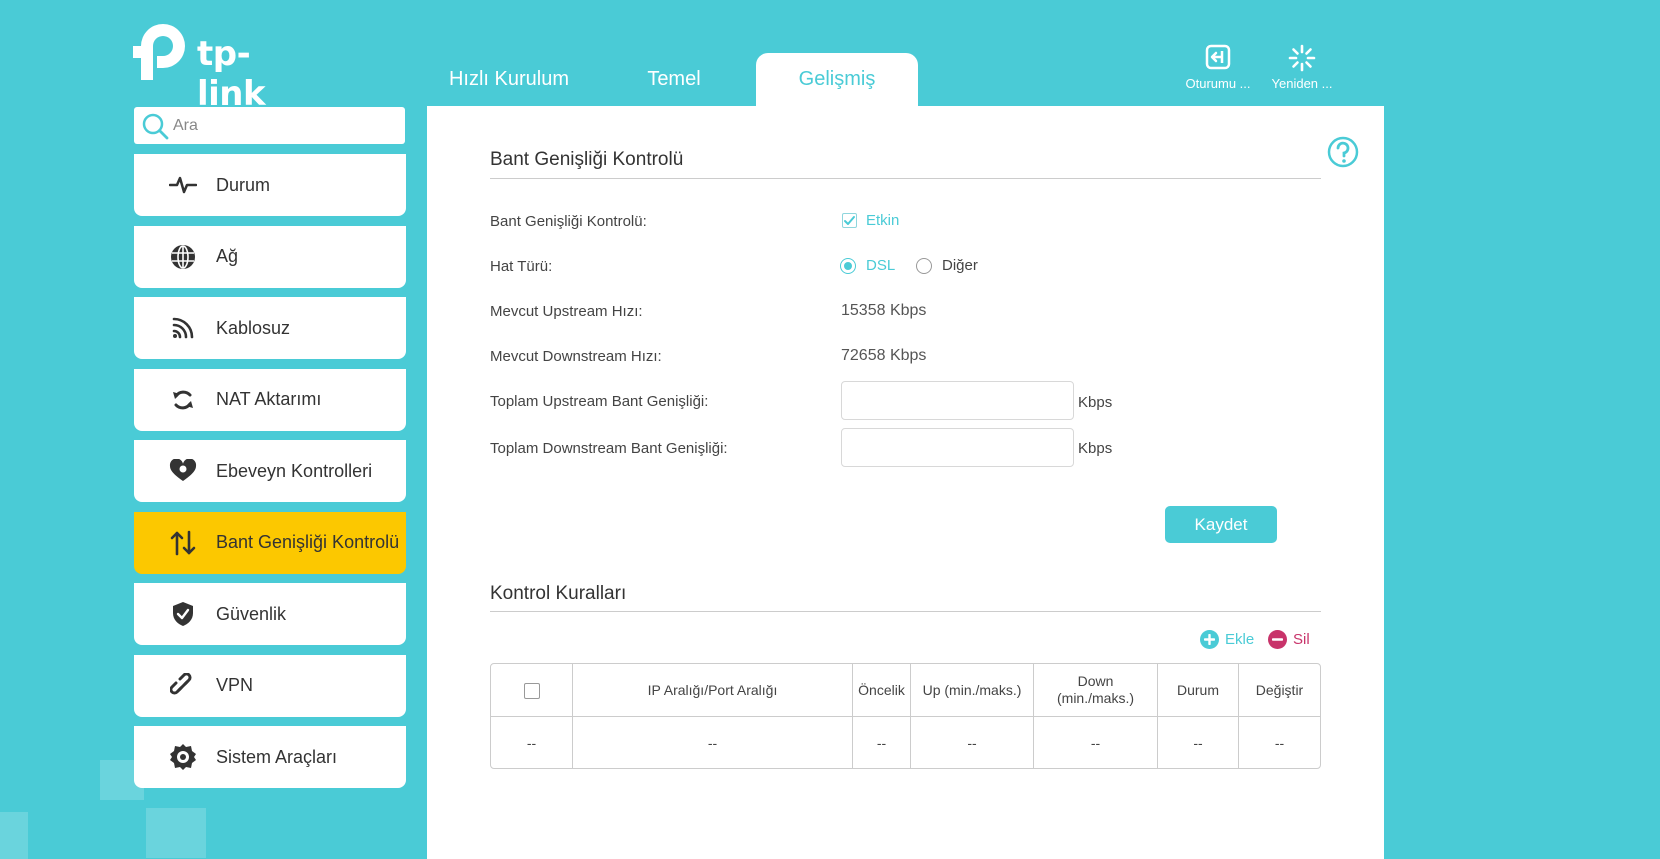  I want to click on total-upstream-label: Toplam Upstream Bant Genişliği:, so click(599, 401).